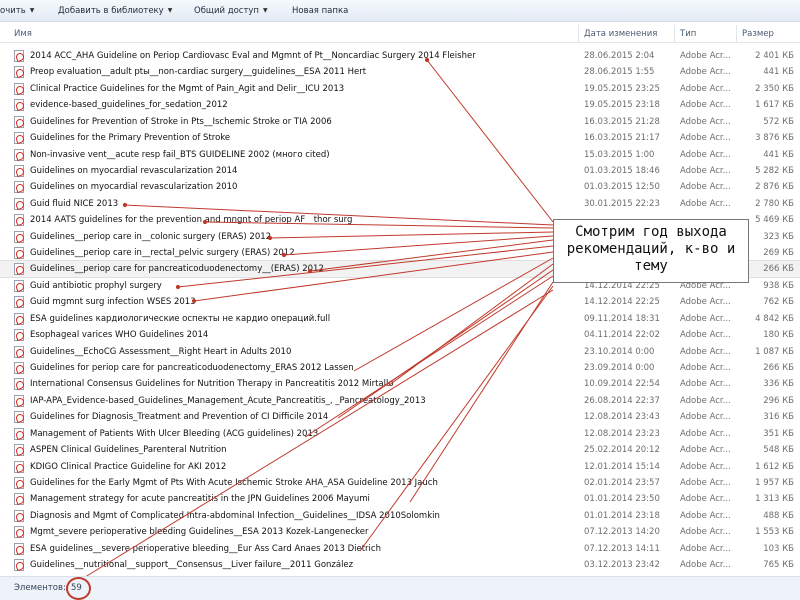 The width and height of the screenshot is (800, 600). What do you see at coordinates (400, 588) in the screenshot?
I see `status-bar: Элементов: 59` at bounding box center [400, 588].